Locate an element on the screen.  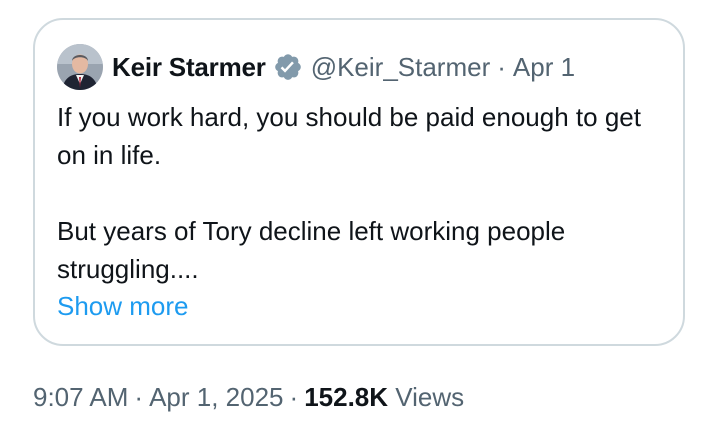
verified-badge-icon is located at coordinates (287, 67).